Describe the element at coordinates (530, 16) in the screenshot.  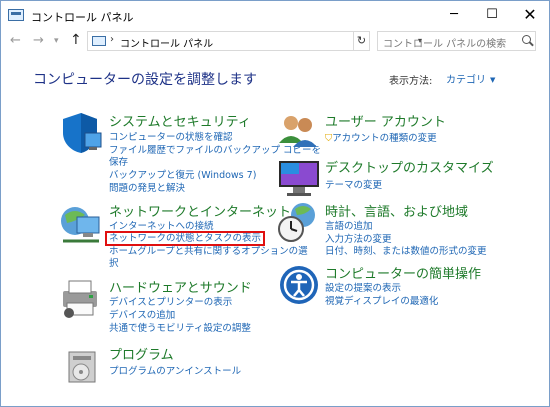
I see `close-button: ✕` at that location.